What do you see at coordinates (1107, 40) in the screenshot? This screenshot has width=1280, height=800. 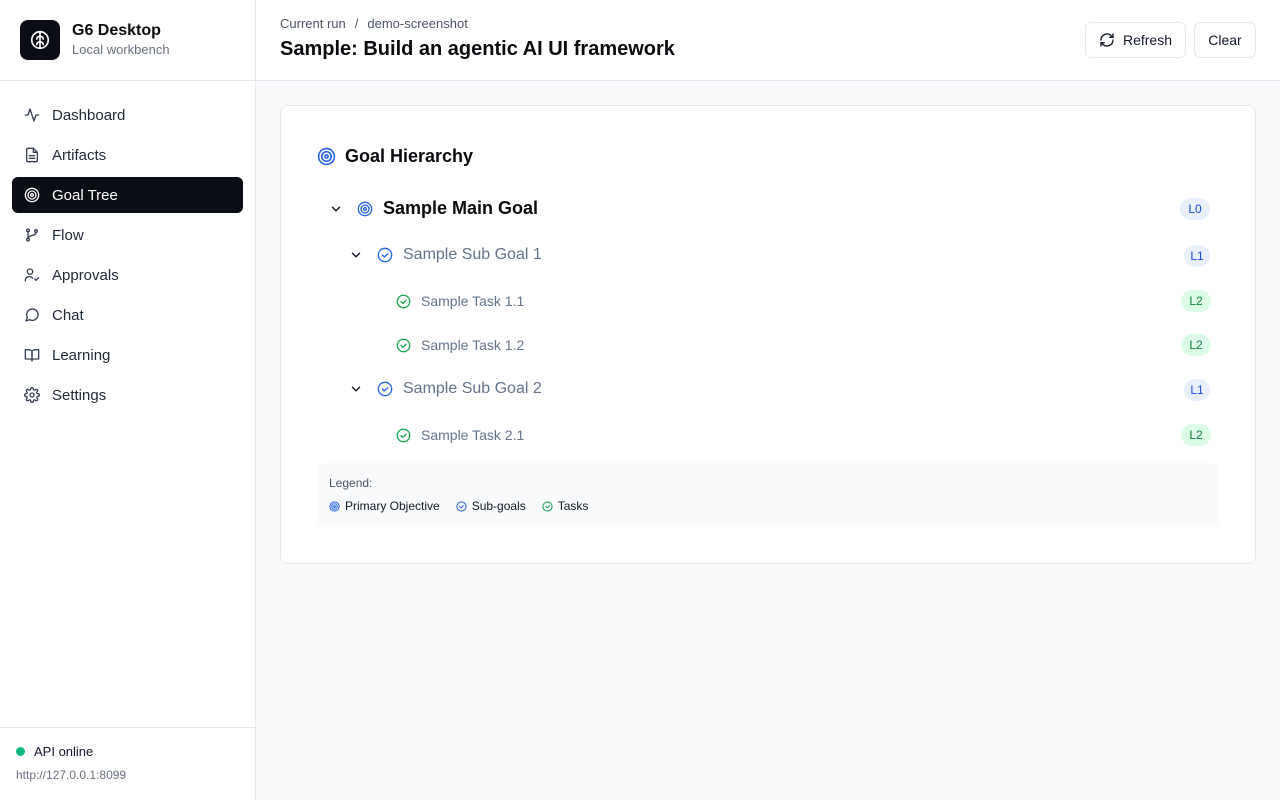 I see `refresh-icon` at bounding box center [1107, 40].